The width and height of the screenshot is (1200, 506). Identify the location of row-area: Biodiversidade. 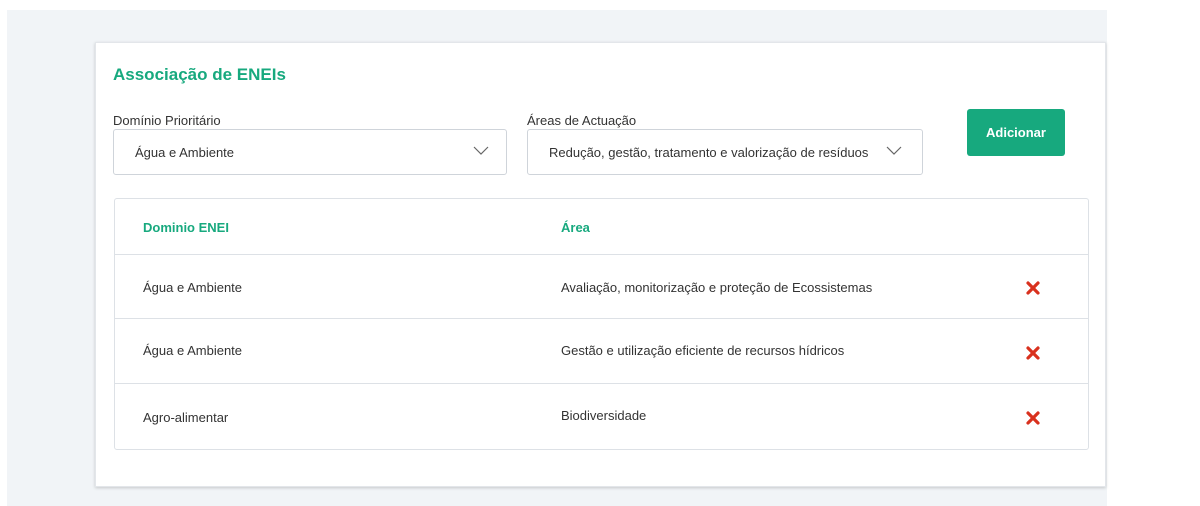
(604, 415).